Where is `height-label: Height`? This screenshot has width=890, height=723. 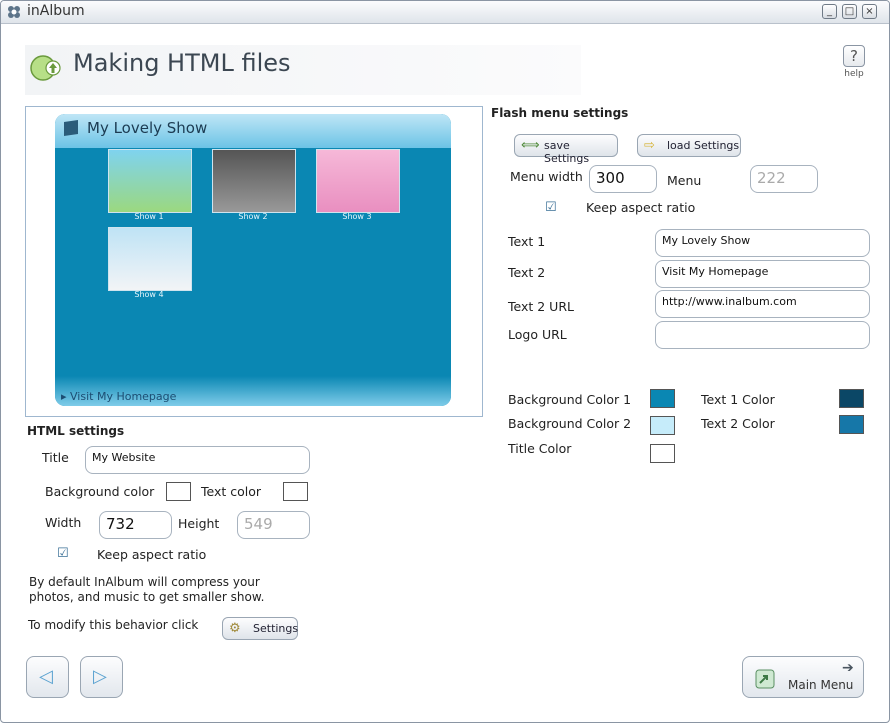
height-label: Height is located at coordinates (199, 523).